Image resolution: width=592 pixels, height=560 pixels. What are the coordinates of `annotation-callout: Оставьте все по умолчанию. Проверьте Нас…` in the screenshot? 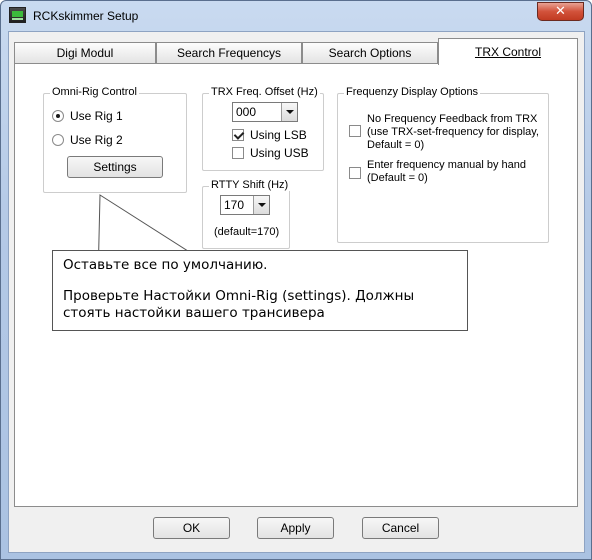 It's located at (260, 290).